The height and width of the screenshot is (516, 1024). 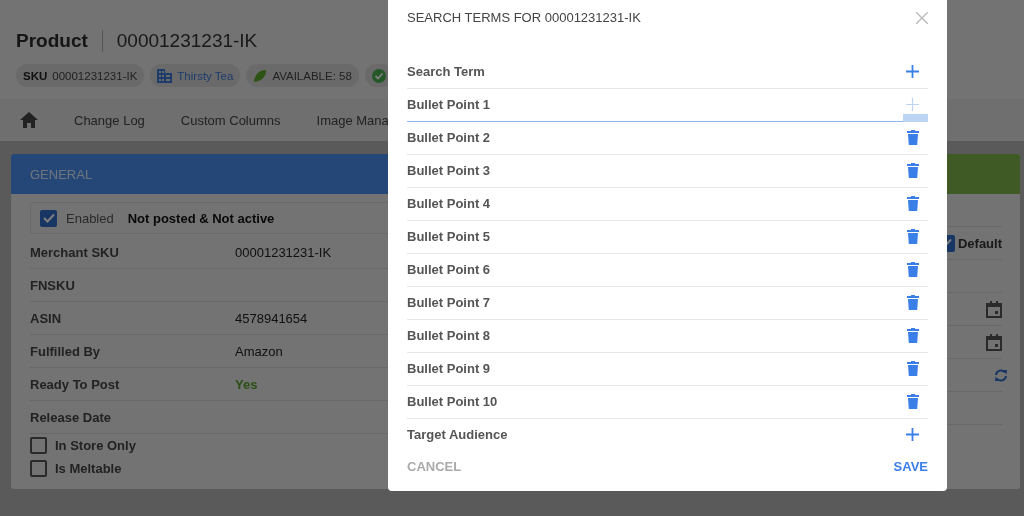 I want to click on term-label: Target Audience, so click(x=457, y=434).